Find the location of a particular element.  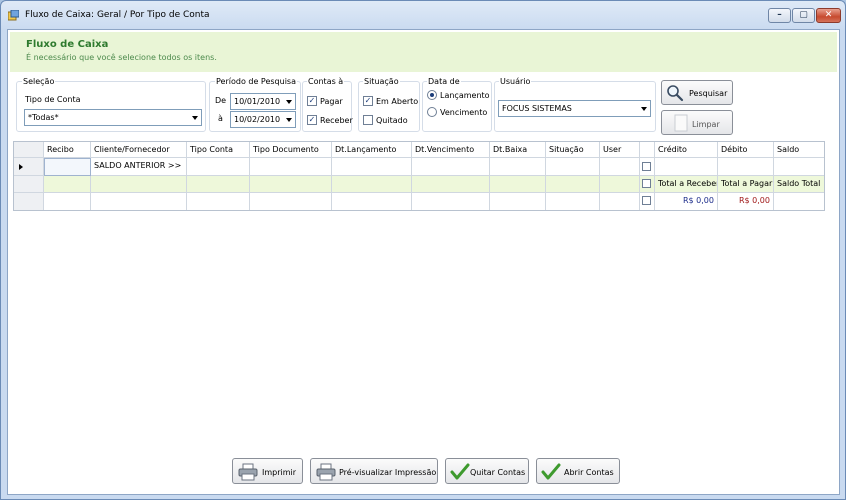

printer-icon is located at coordinates (248, 472).